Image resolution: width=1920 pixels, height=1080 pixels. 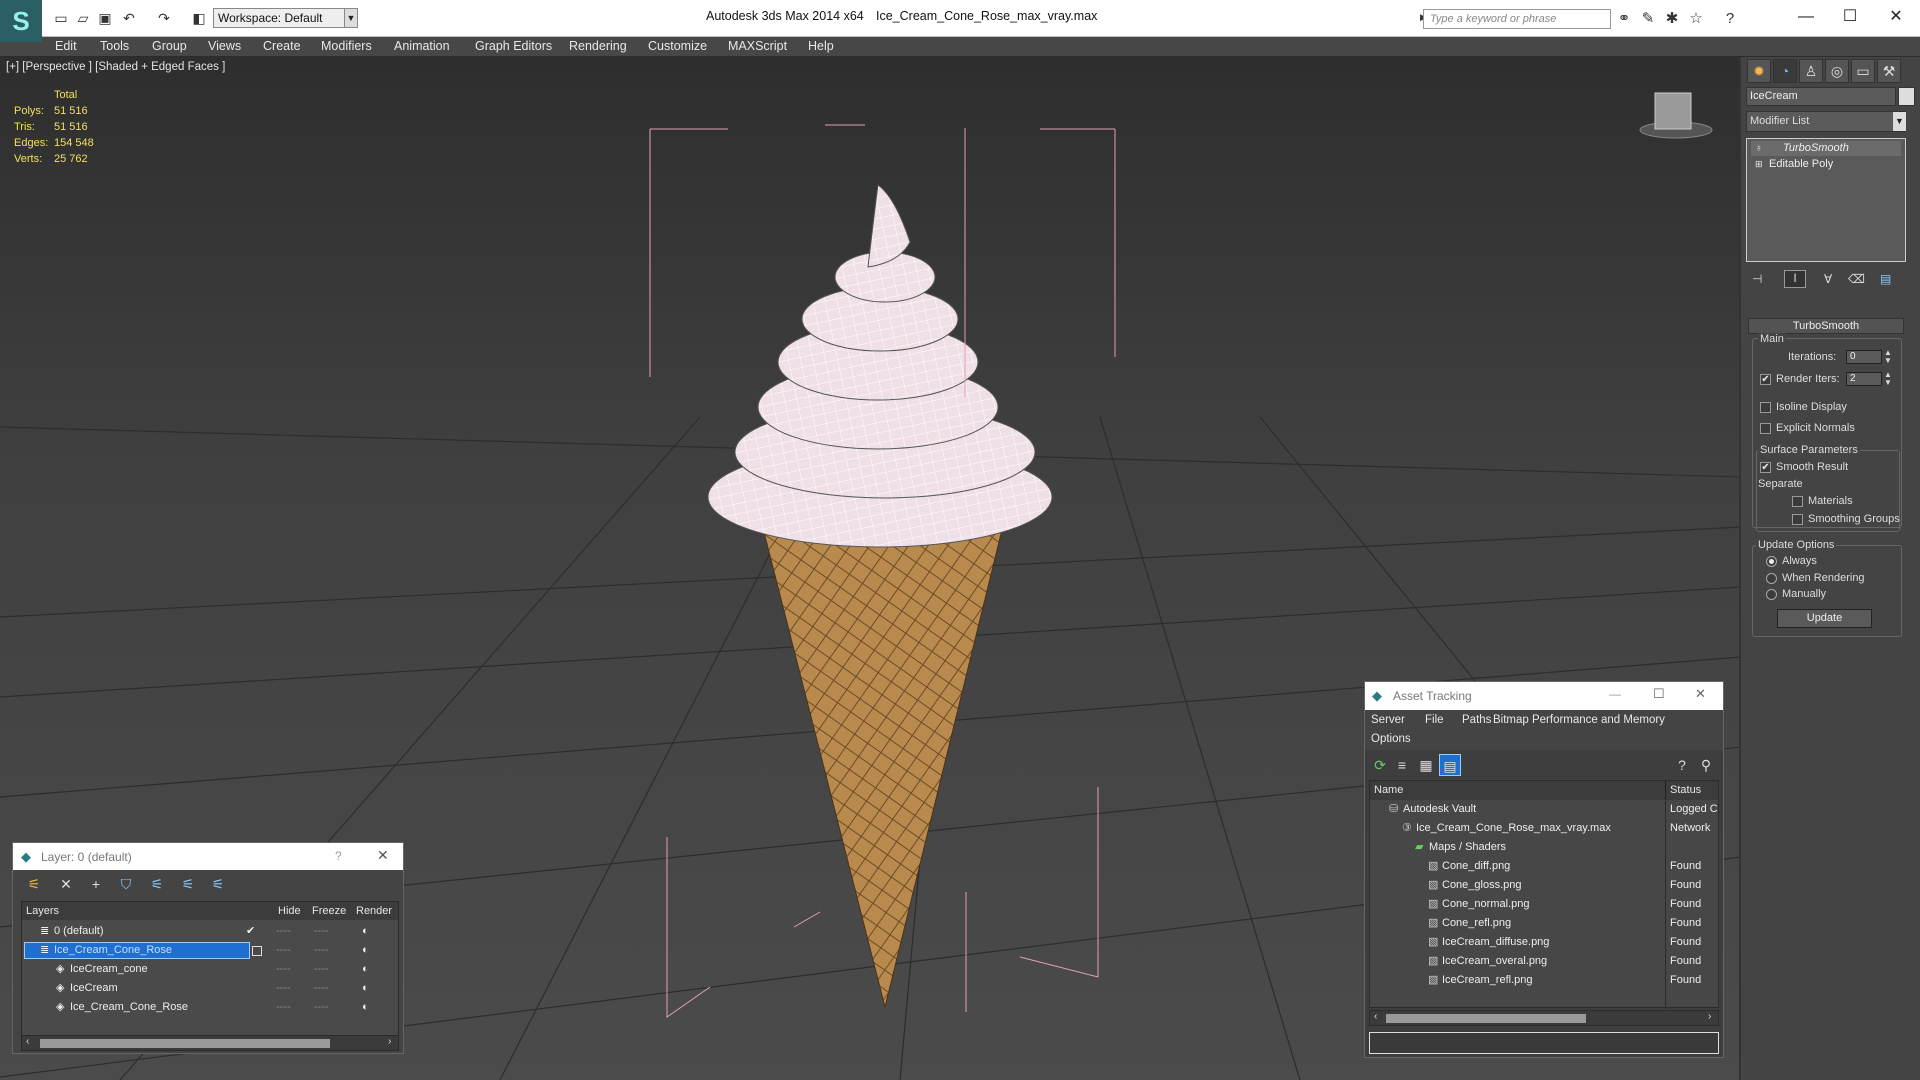 What do you see at coordinates (757, 46) in the screenshot?
I see `menu-maxscript: MAXScript` at bounding box center [757, 46].